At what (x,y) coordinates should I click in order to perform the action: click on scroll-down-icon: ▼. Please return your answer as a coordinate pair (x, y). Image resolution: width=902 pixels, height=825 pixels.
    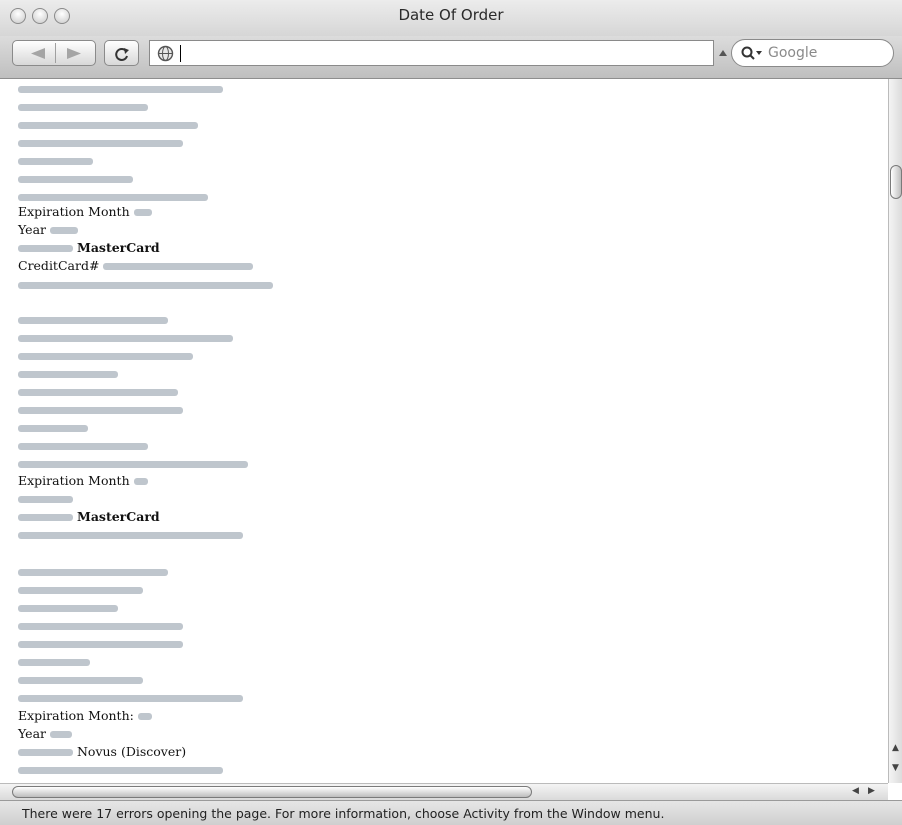
    Looking at the image, I should click on (895, 768).